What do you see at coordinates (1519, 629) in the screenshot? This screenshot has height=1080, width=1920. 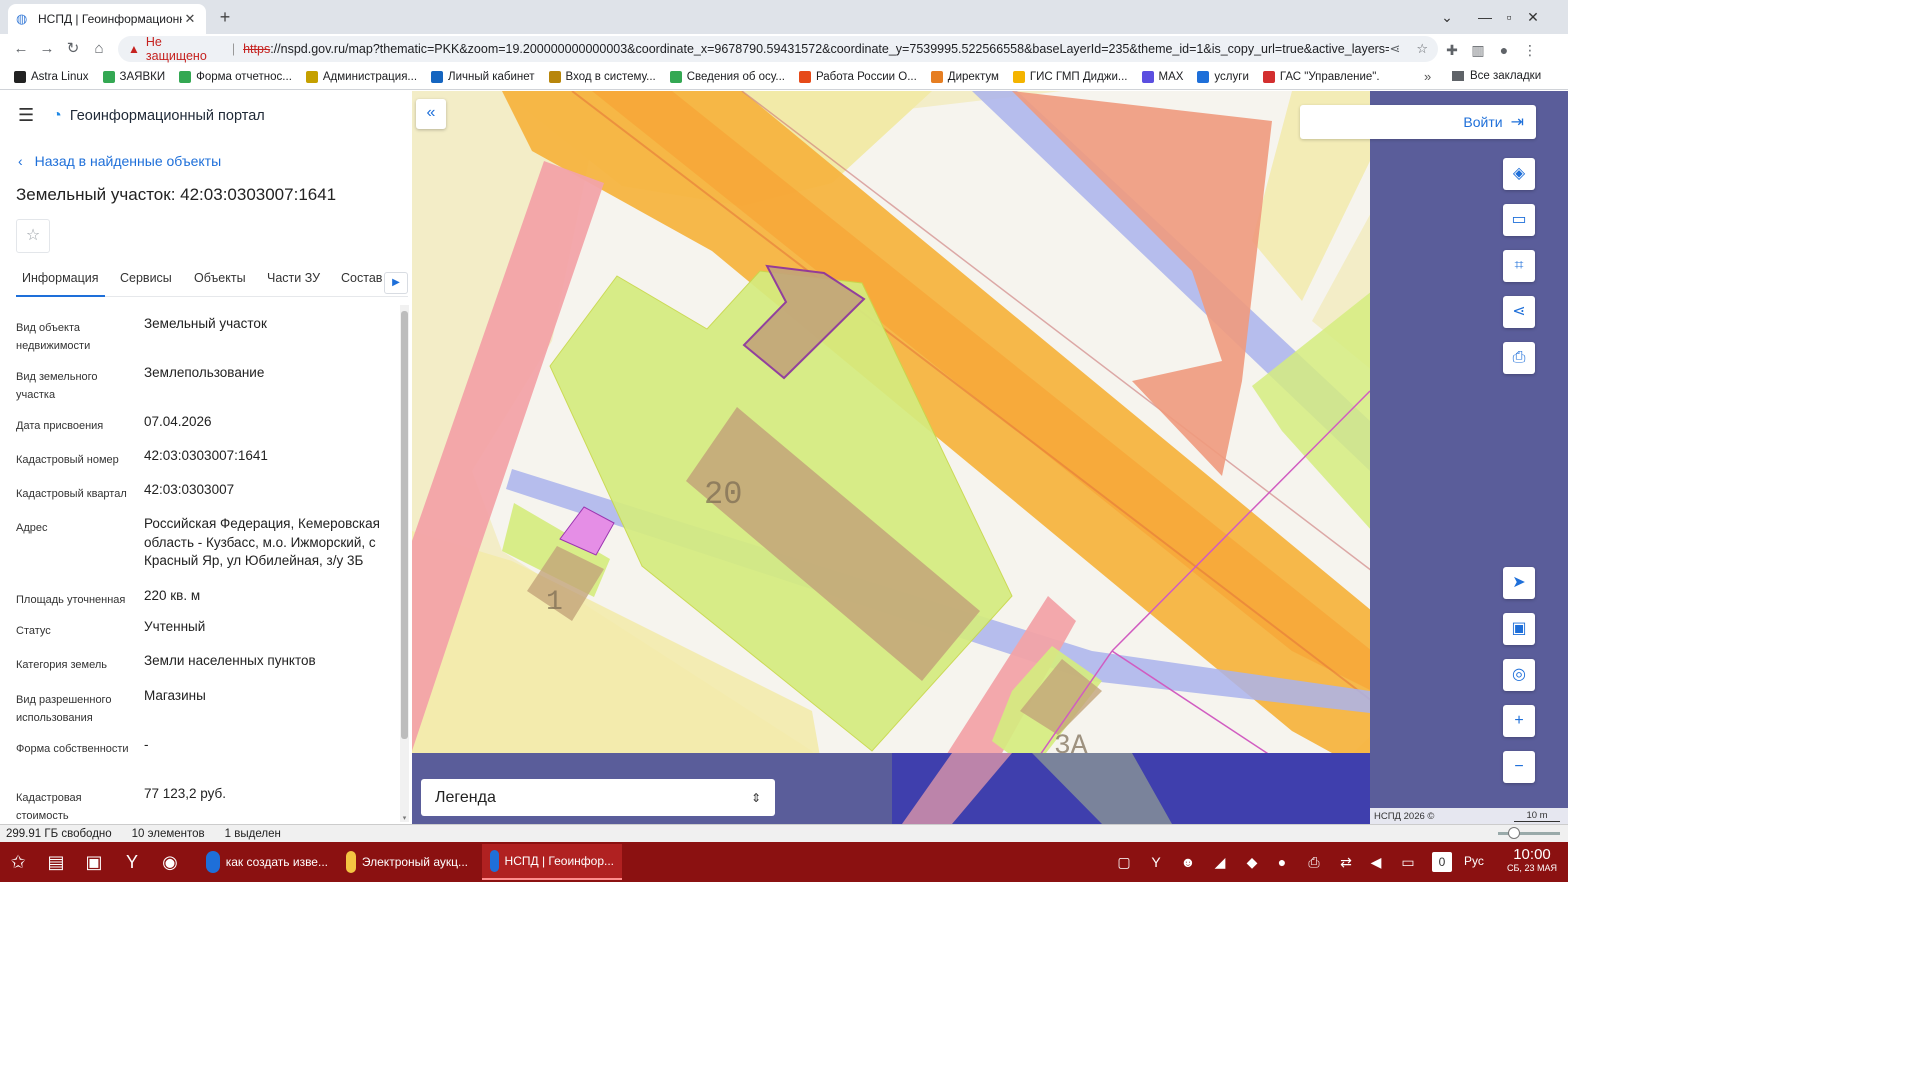 I see `minimap-button: ▣` at bounding box center [1519, 629].